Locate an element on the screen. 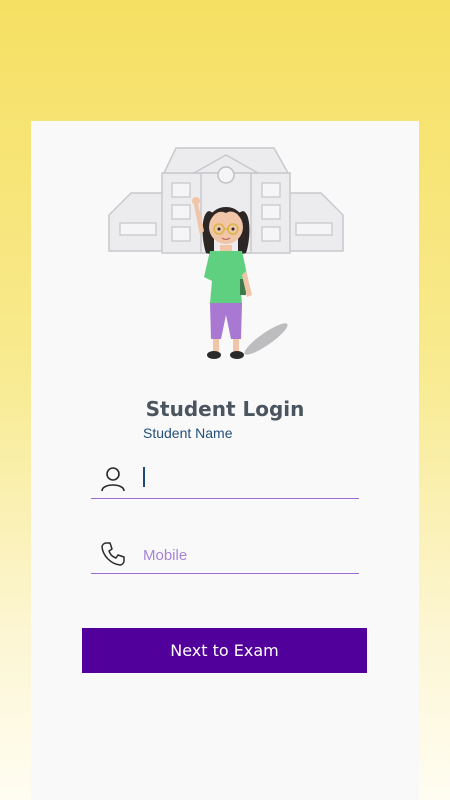 The width and height of the screenshot is (450, 800). student-name-underline is located at coordinates (225, 498).